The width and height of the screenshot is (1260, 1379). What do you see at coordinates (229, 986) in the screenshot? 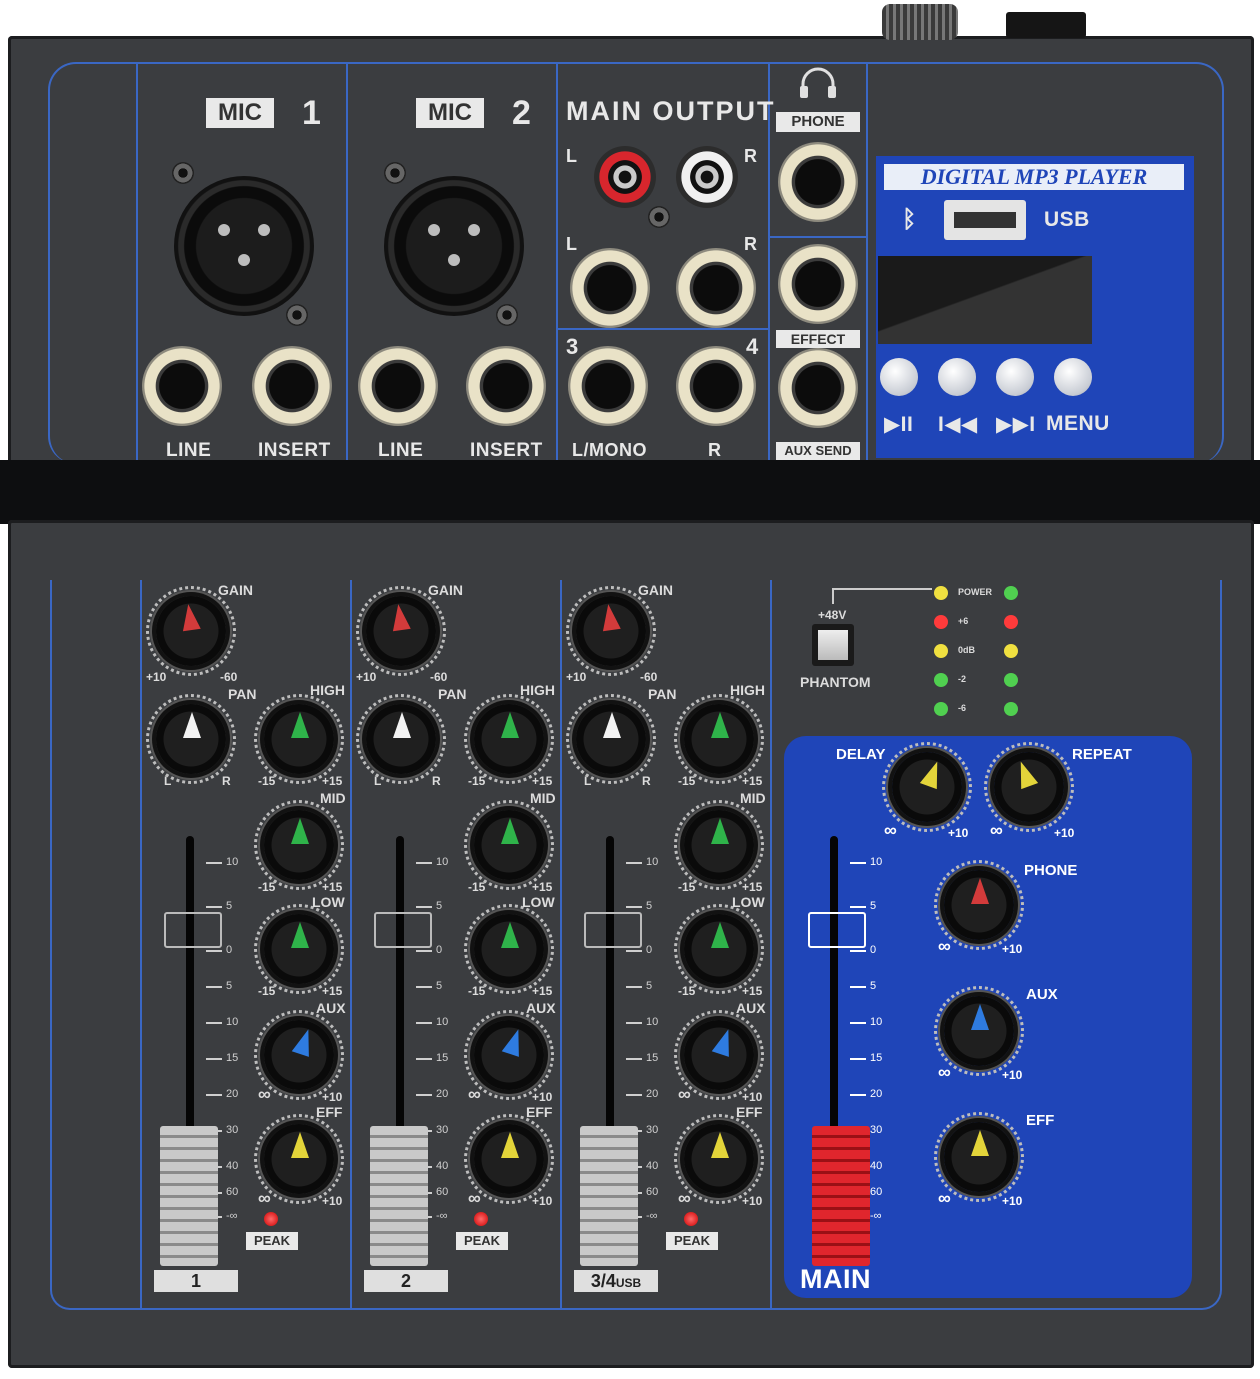
I see `ch1-fader-scale-label: 5` at bounding box center [229, 986].